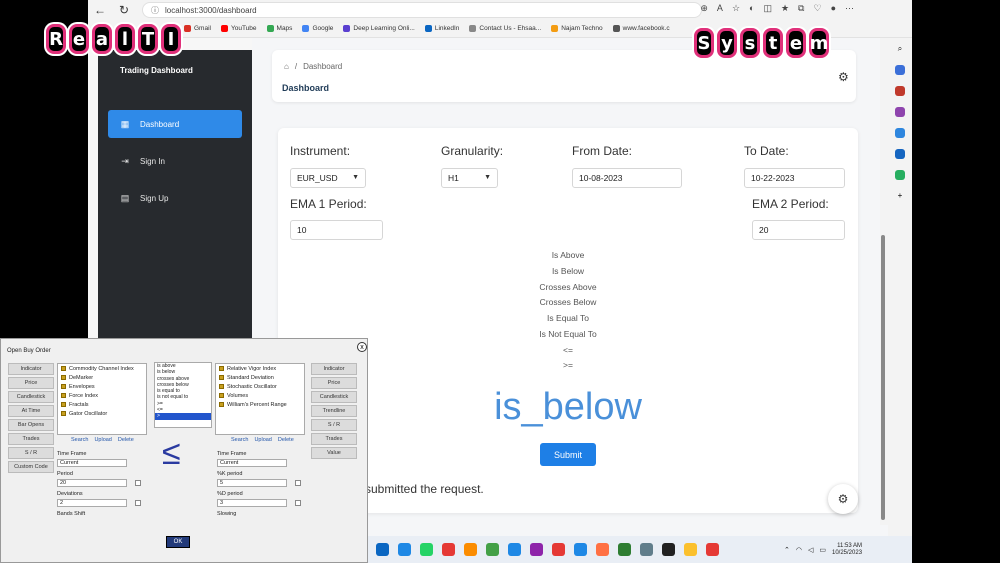  I want to click on split-icon: ◫, so click(767, 8).